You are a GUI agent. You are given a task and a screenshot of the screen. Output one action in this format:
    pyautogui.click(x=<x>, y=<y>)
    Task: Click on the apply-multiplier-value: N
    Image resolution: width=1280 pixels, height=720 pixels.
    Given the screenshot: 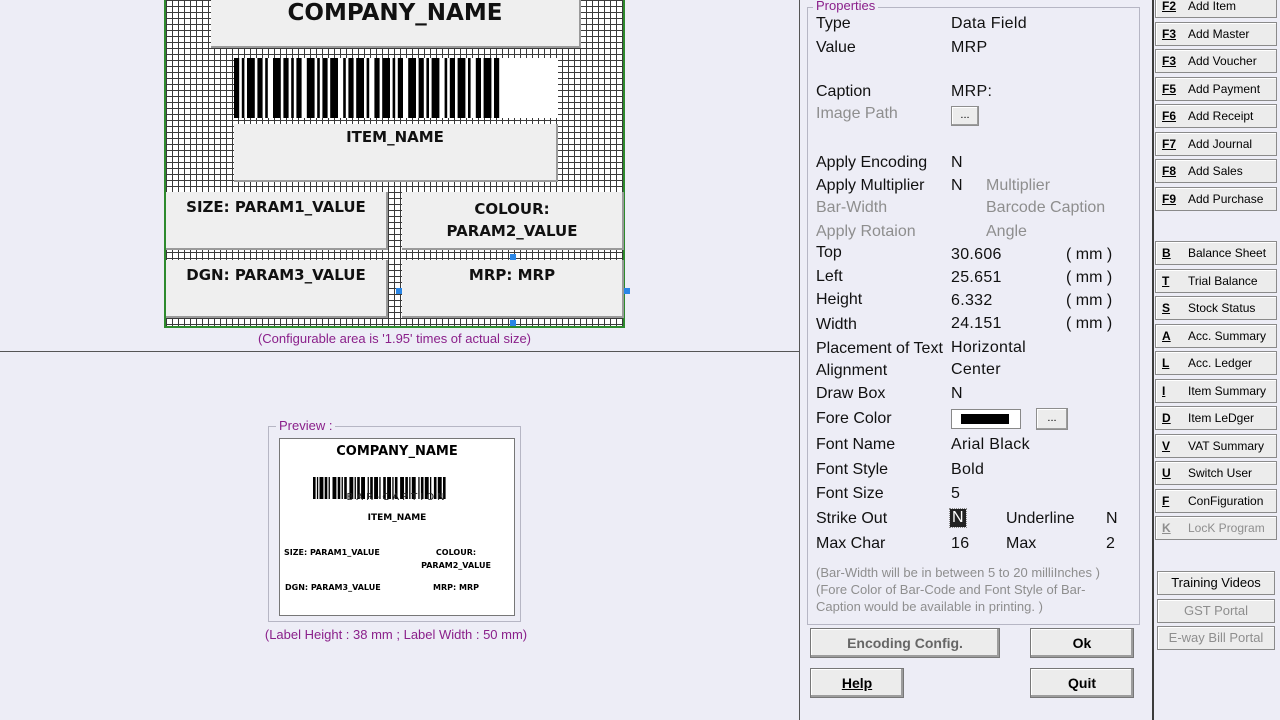 What is the action you would take?
    pyautogui.click(x=957, y=186)
    